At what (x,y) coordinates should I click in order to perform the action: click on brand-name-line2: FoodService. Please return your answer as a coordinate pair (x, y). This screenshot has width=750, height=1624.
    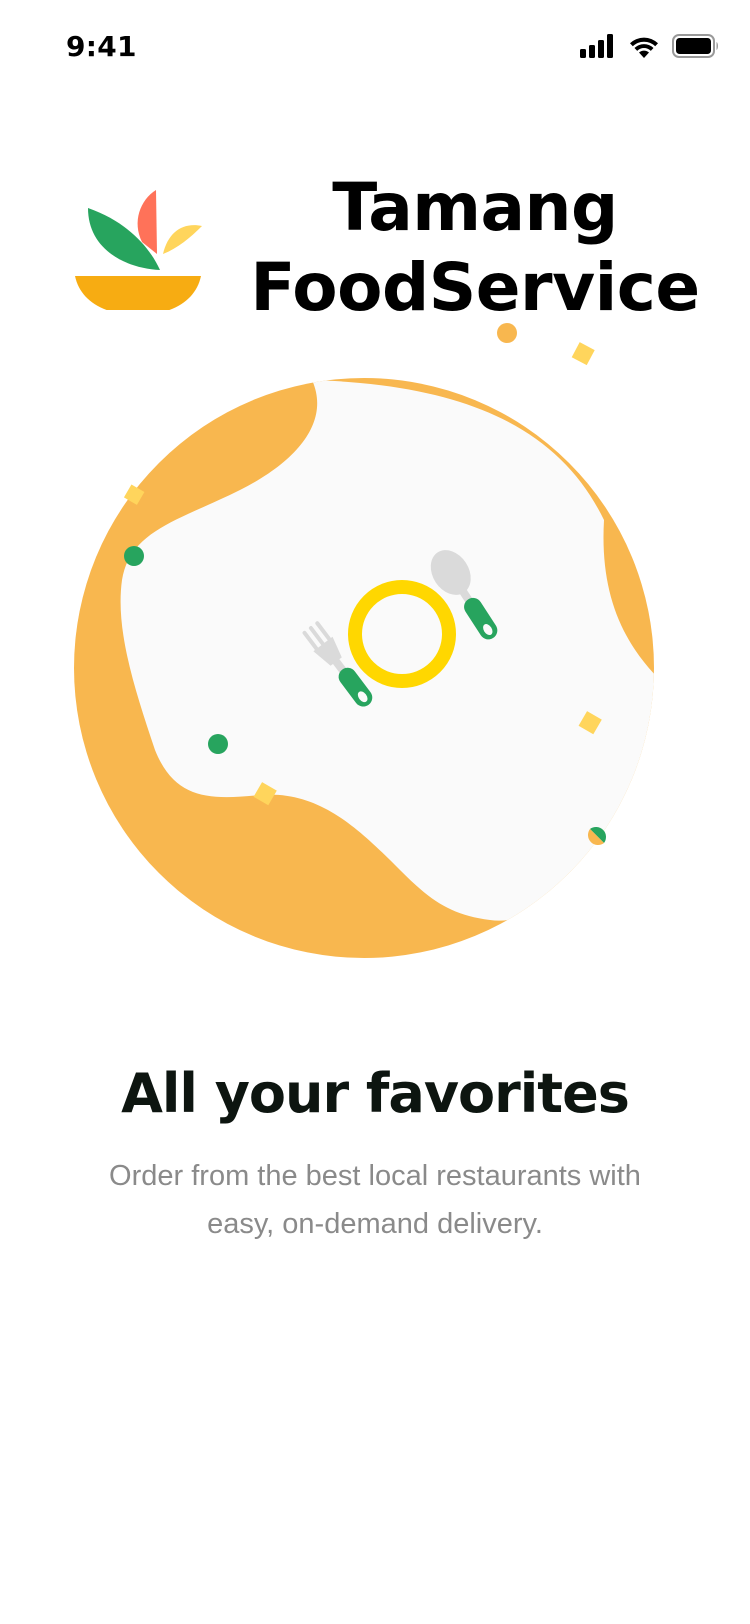
    Looking at the image, I should click on (475, 287).